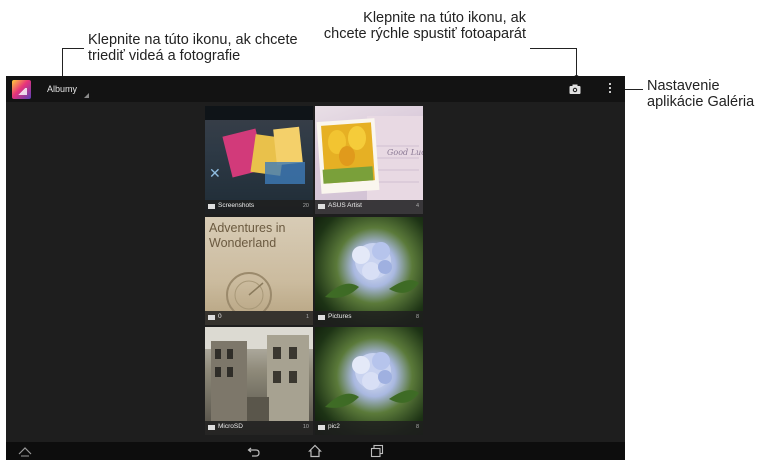 This screenshot has height=460, width=761. What do you see at coordinates (259, 318) in the screenshot?
I see `album-label-bar: 0 1` at bounding box center [259, 318].